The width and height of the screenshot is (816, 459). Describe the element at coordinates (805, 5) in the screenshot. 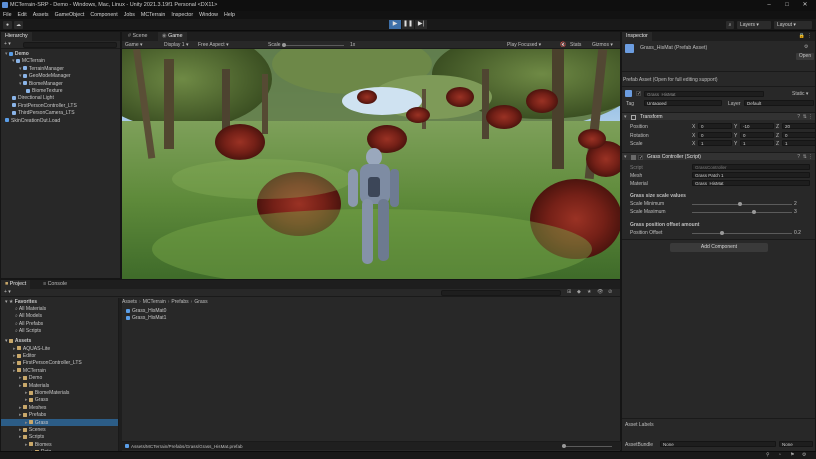

I see `close-icon: ✕` at that location.